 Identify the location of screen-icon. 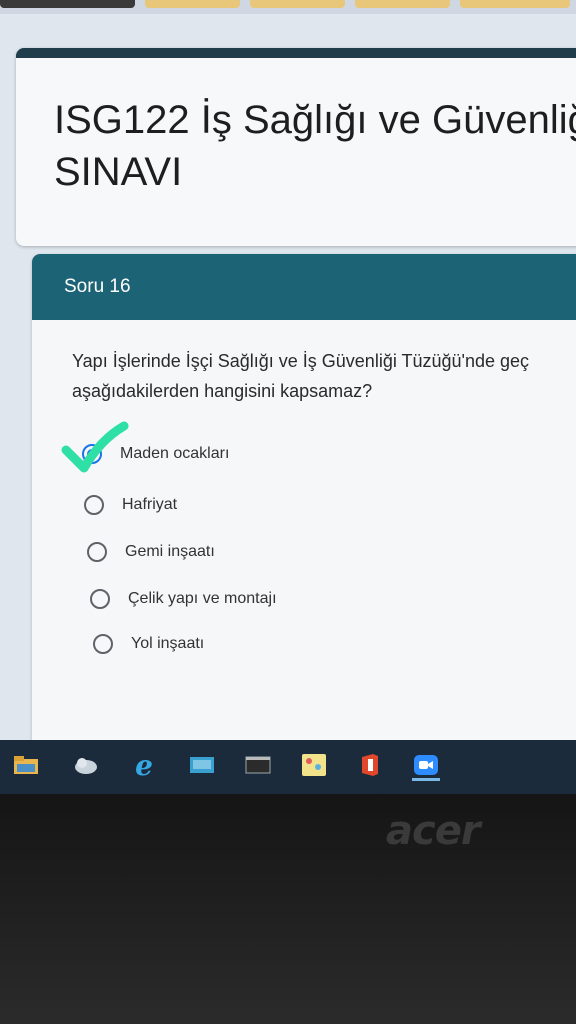
(202, 765).